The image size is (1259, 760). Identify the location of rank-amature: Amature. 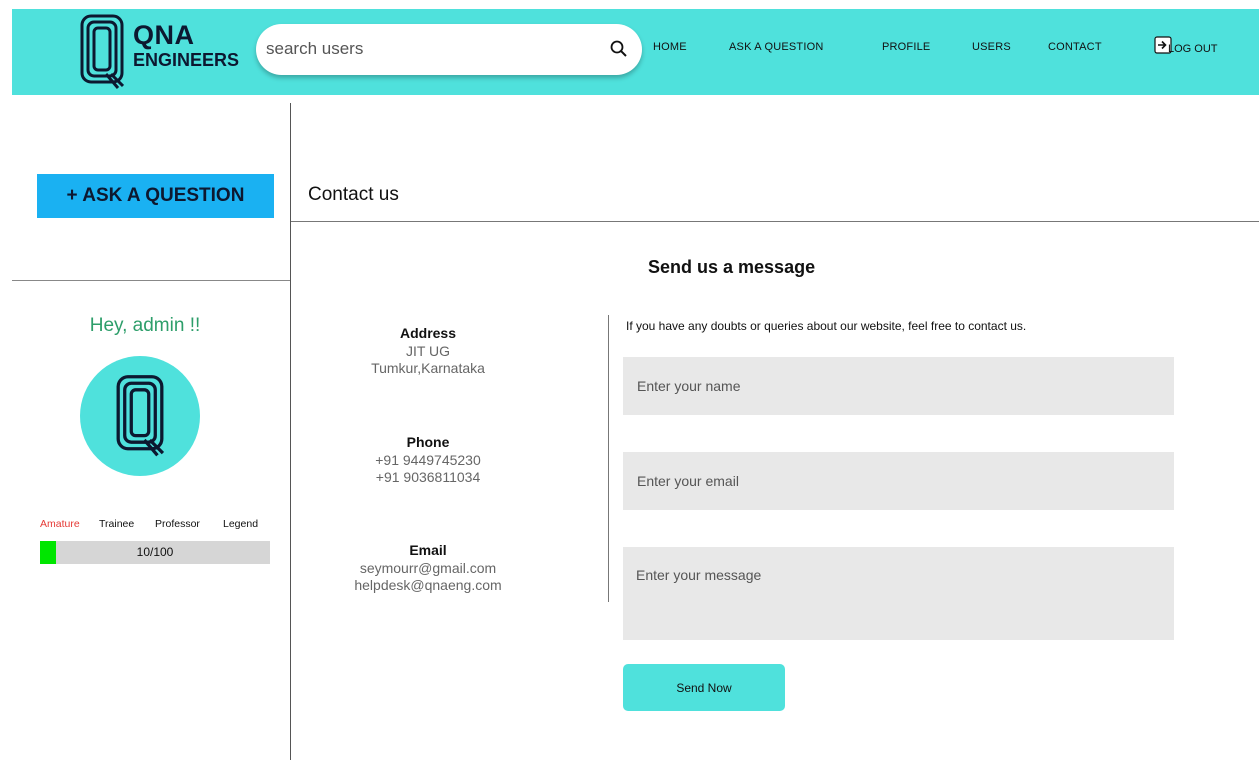
(60, 524).